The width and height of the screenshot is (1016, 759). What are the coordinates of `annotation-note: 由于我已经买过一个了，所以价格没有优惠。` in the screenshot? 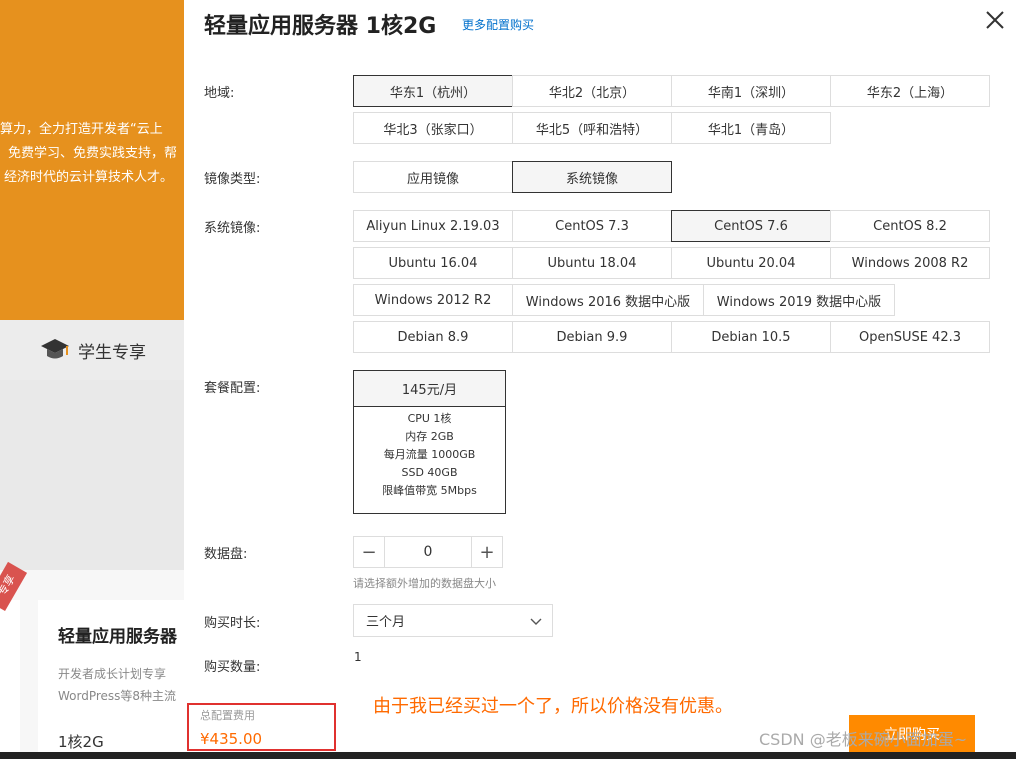 It's located at (553, 706).